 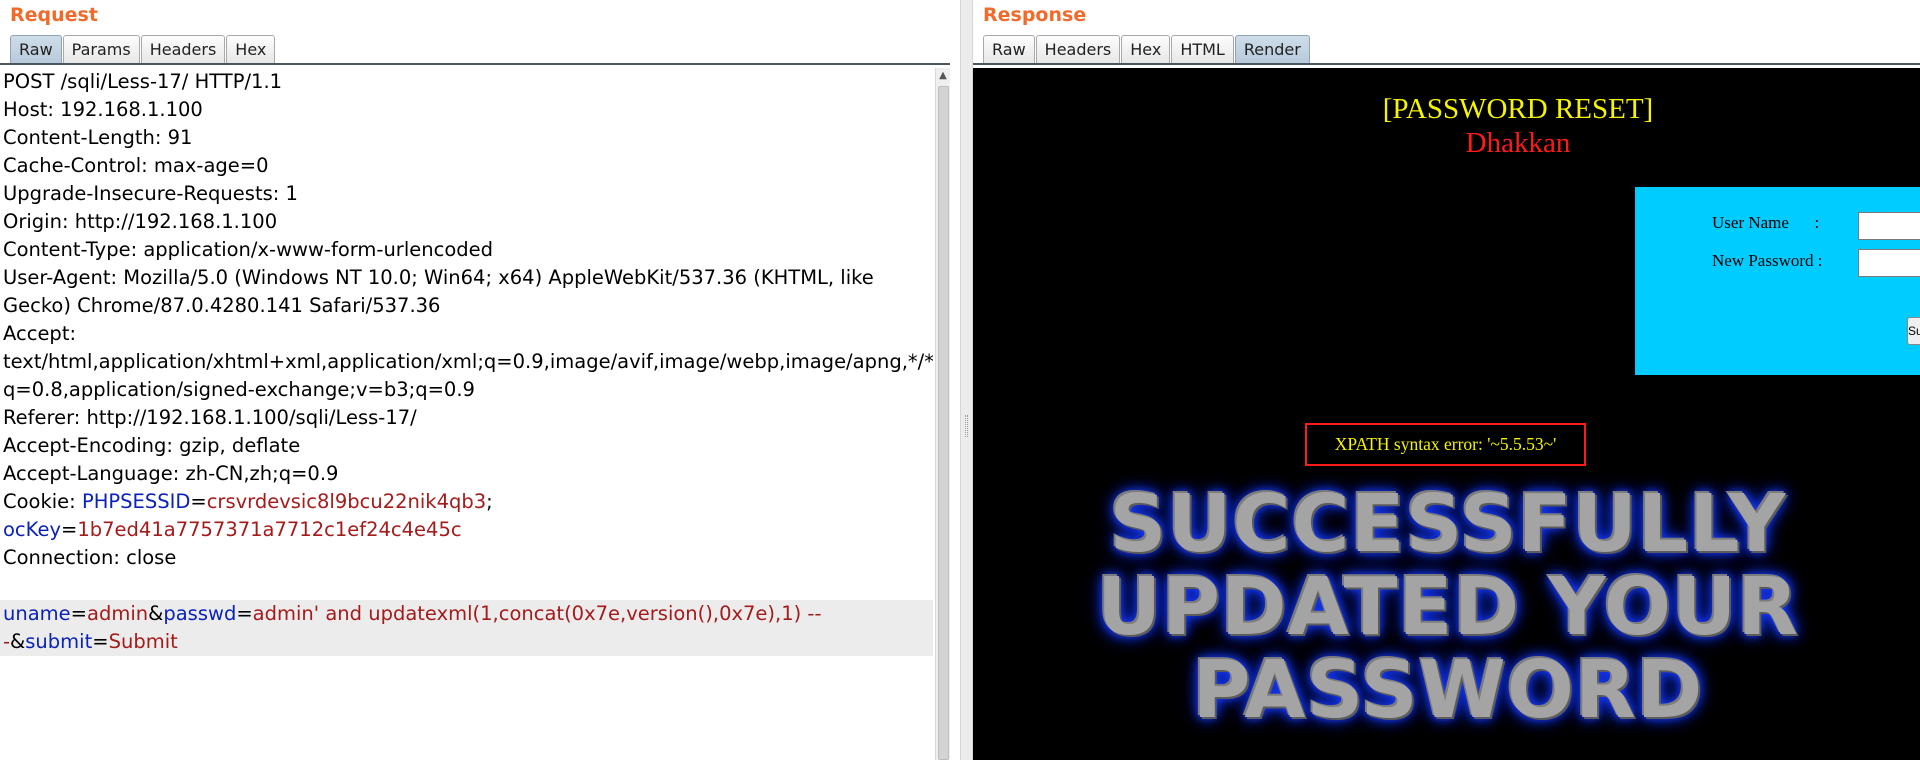 I want to click on scroll-up-arrow-icon: ▲, so click(x=943, y=76).